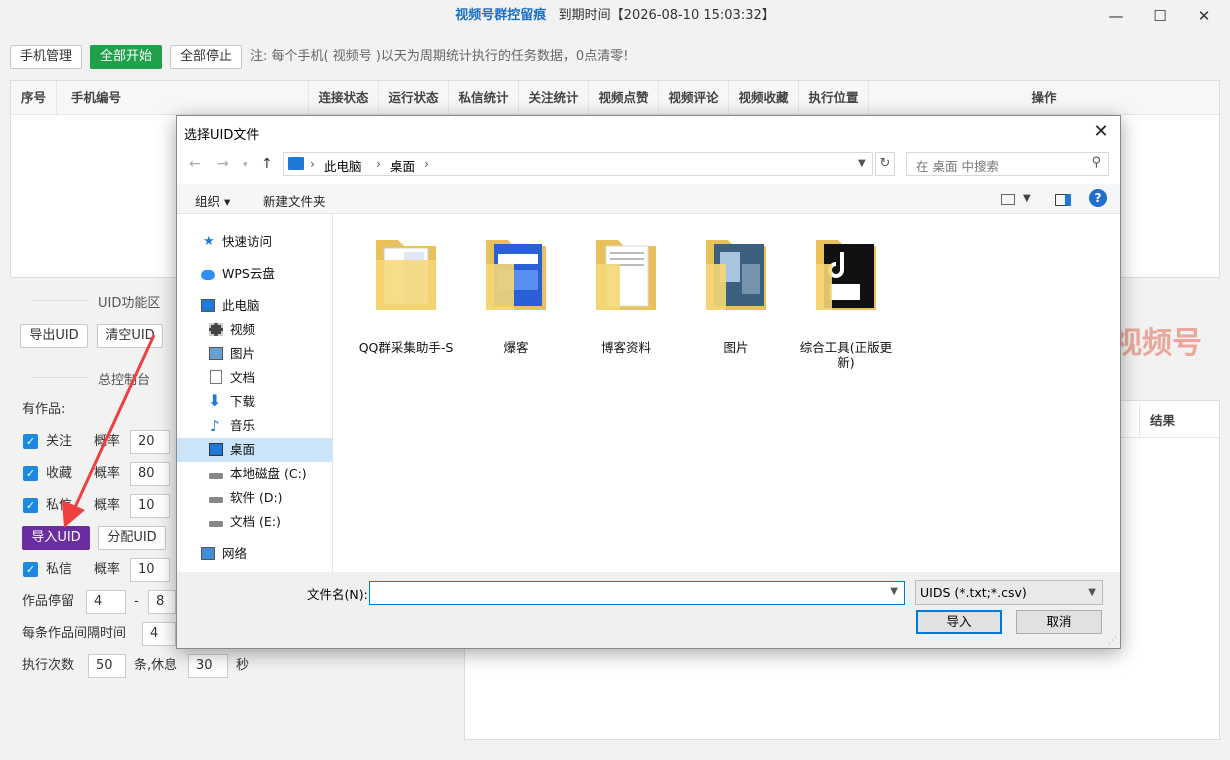 Image resolution: width=1230 pixels, height=760 pixels. I want to click on network-icon, so click(208, 553).